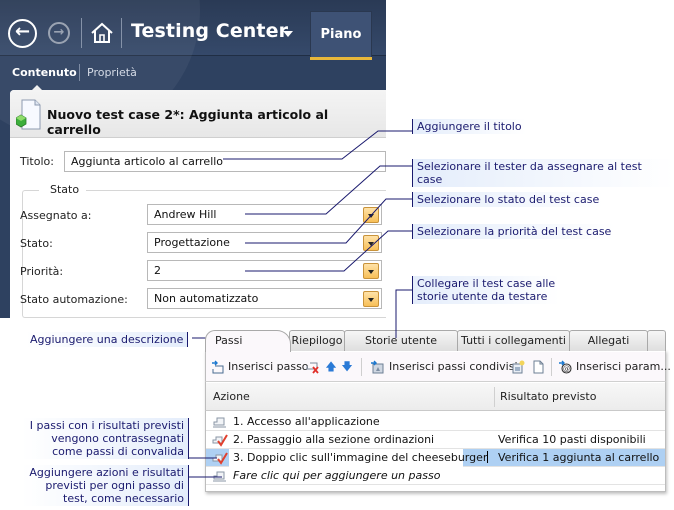 The height and width of the screenshot is (510, 674). What do you see at coordinates (206, 298) in the screenshot?
I see `automation-status-value: Non automatizzato` at bounding box center [206, 298].